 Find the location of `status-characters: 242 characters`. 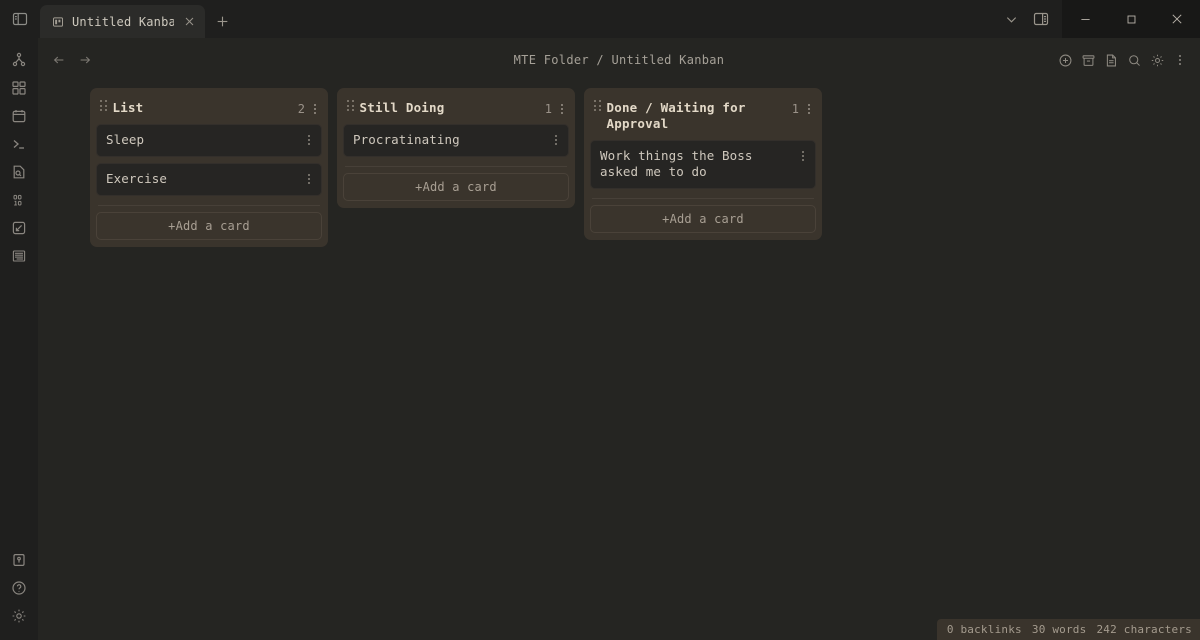

status-characters: 242 characters is located at coordinates (1144, 629).